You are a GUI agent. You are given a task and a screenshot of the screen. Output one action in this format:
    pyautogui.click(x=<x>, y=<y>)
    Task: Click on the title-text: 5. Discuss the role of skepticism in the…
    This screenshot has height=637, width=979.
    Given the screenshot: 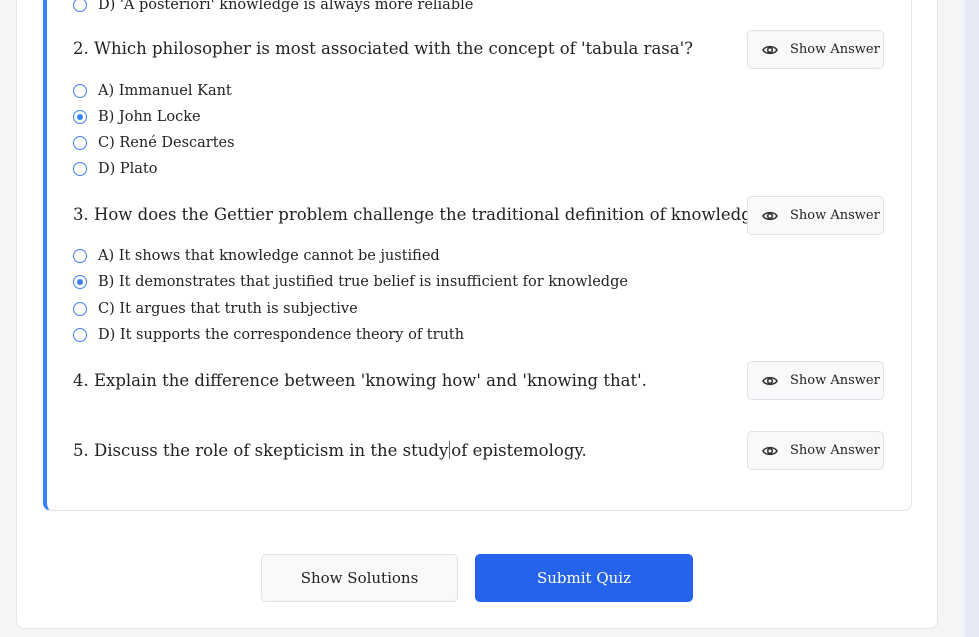 What is the action you would take?
    pyautogui.click(x=261, y=450)
    